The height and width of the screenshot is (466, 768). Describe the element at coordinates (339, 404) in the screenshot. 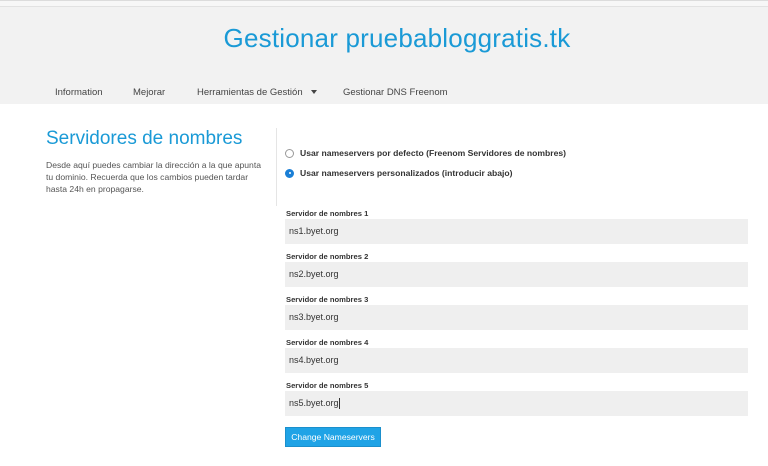

I see `text-cursor` at that location.